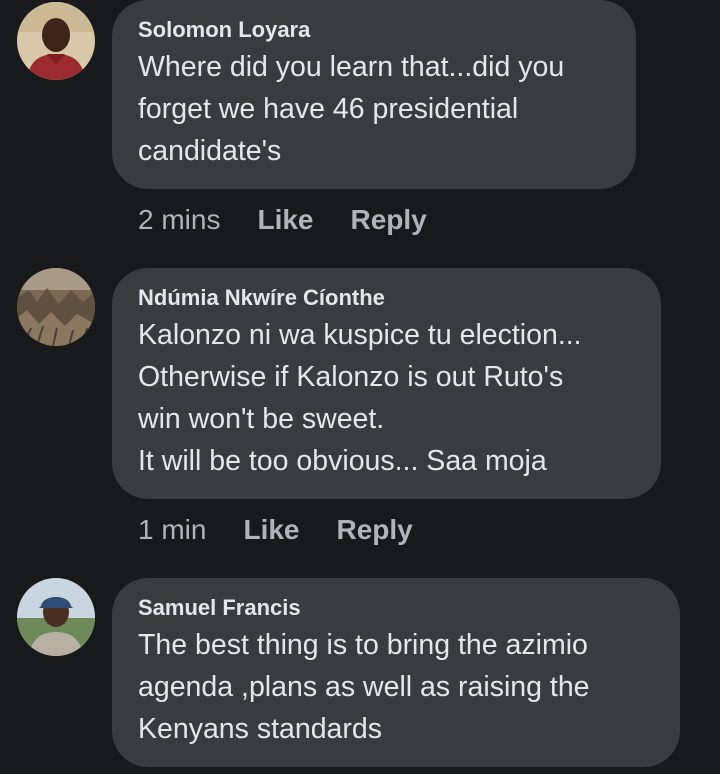 The image size is (720, 774). I want to click on avatar-samuel-francis, so click(56, 617).